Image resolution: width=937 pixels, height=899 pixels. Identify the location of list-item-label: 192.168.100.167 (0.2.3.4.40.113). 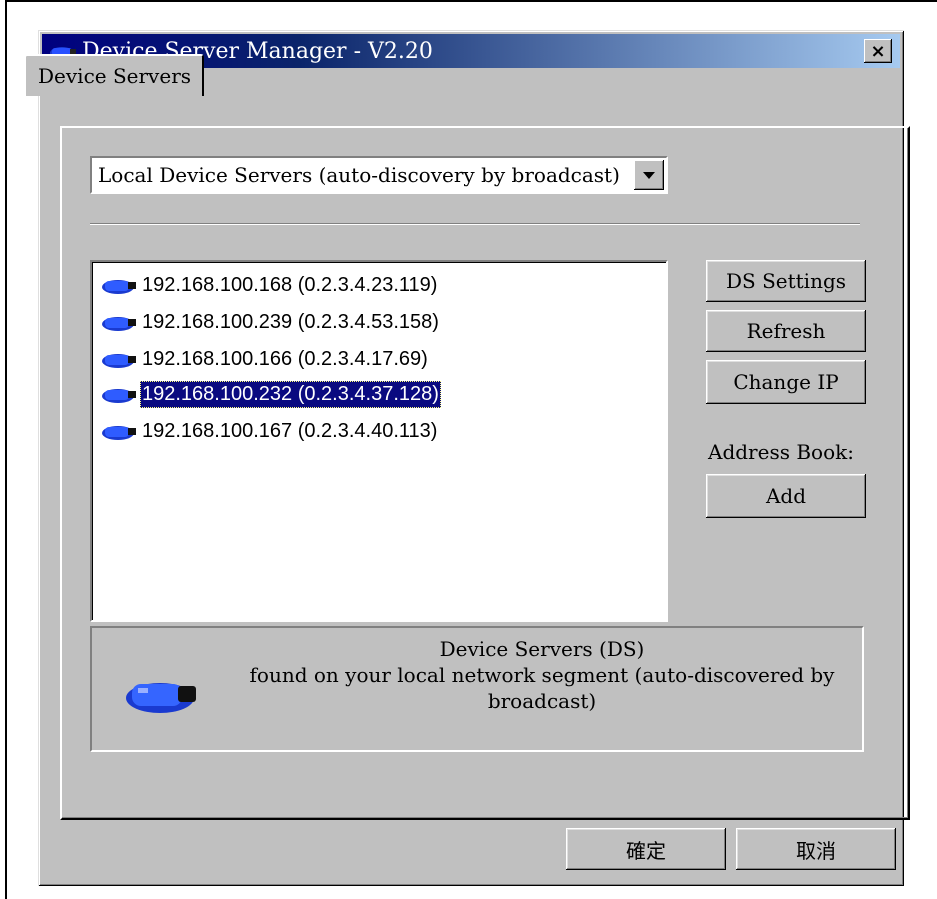
(290, 430).